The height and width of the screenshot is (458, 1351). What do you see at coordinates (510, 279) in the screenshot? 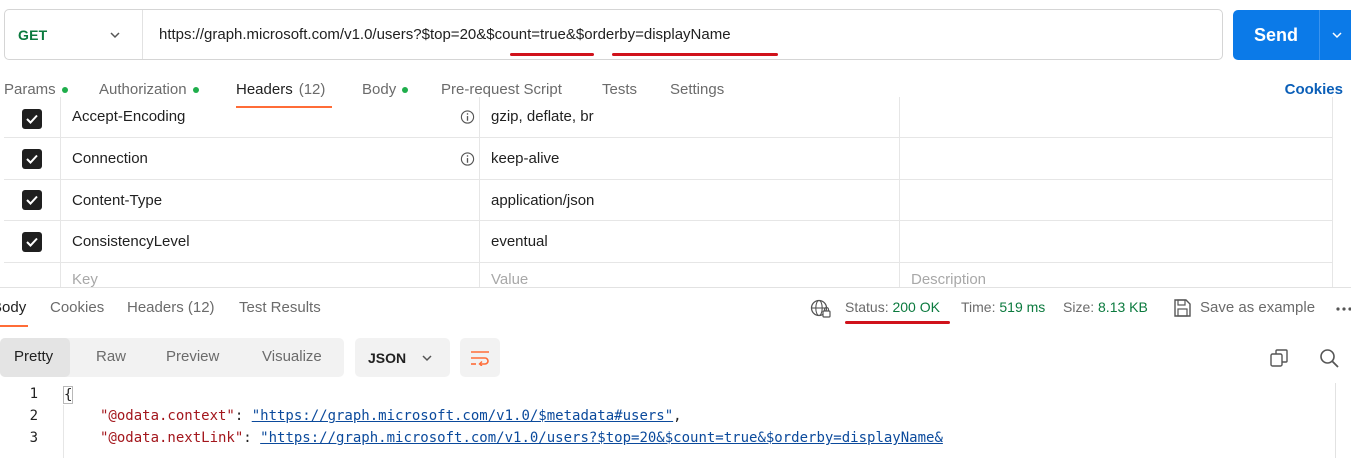
I see `value-placeholder: Value` at bounding box center [510, 279].